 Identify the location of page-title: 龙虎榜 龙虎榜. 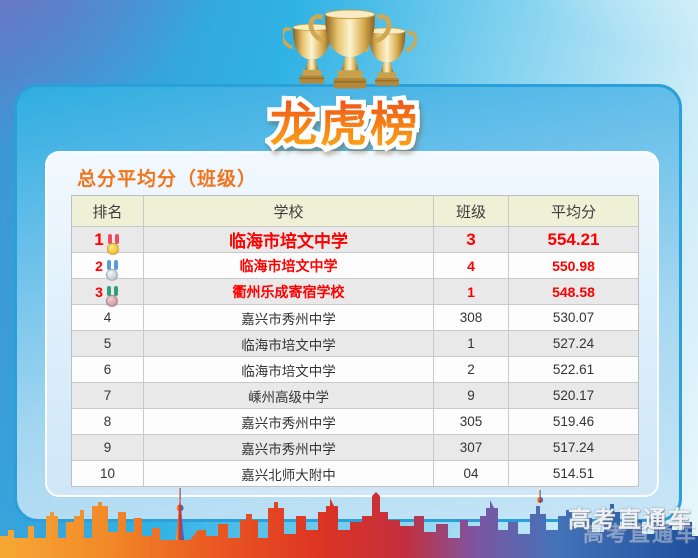
(368, 121).